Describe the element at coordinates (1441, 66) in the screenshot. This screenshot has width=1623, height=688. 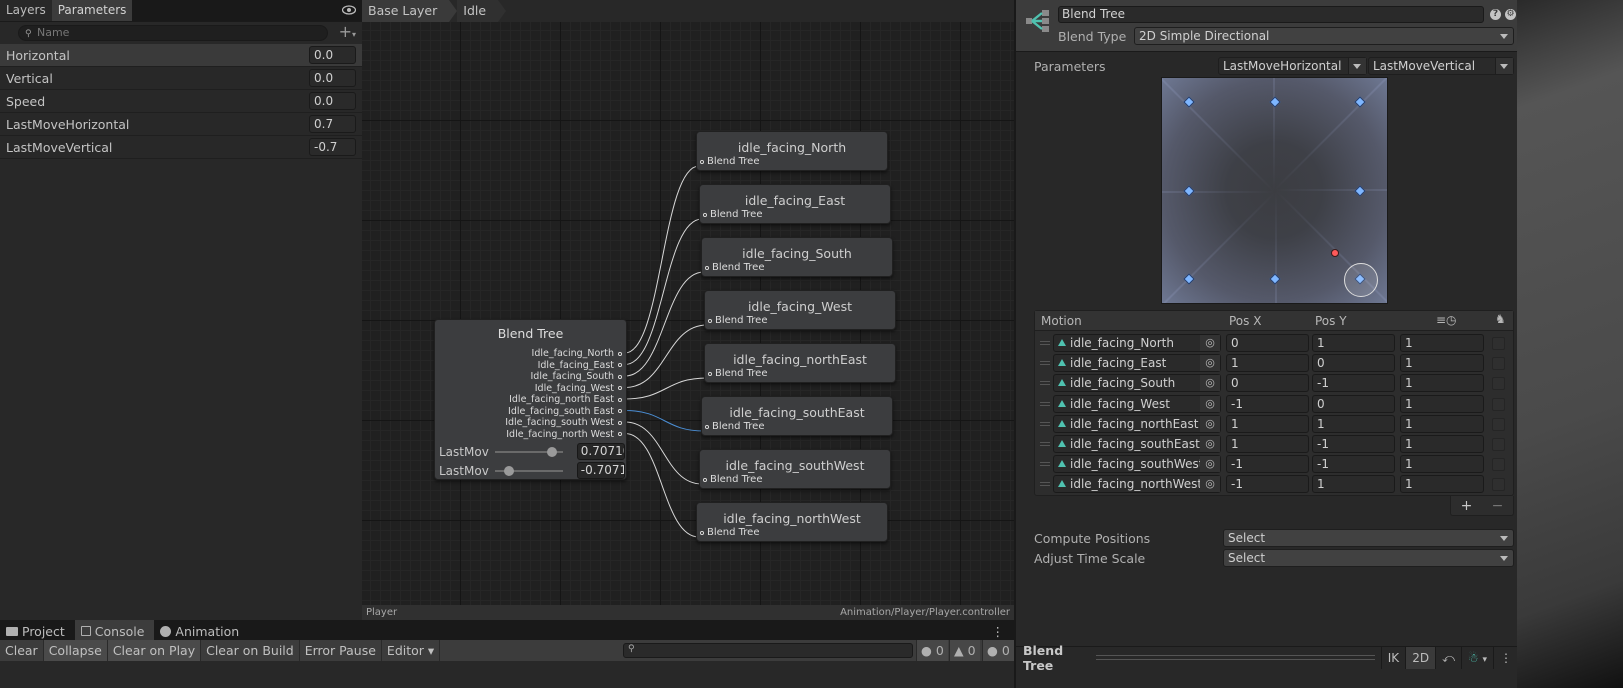
I see `param-y-dropdown: LastMoveVertical` at that location.